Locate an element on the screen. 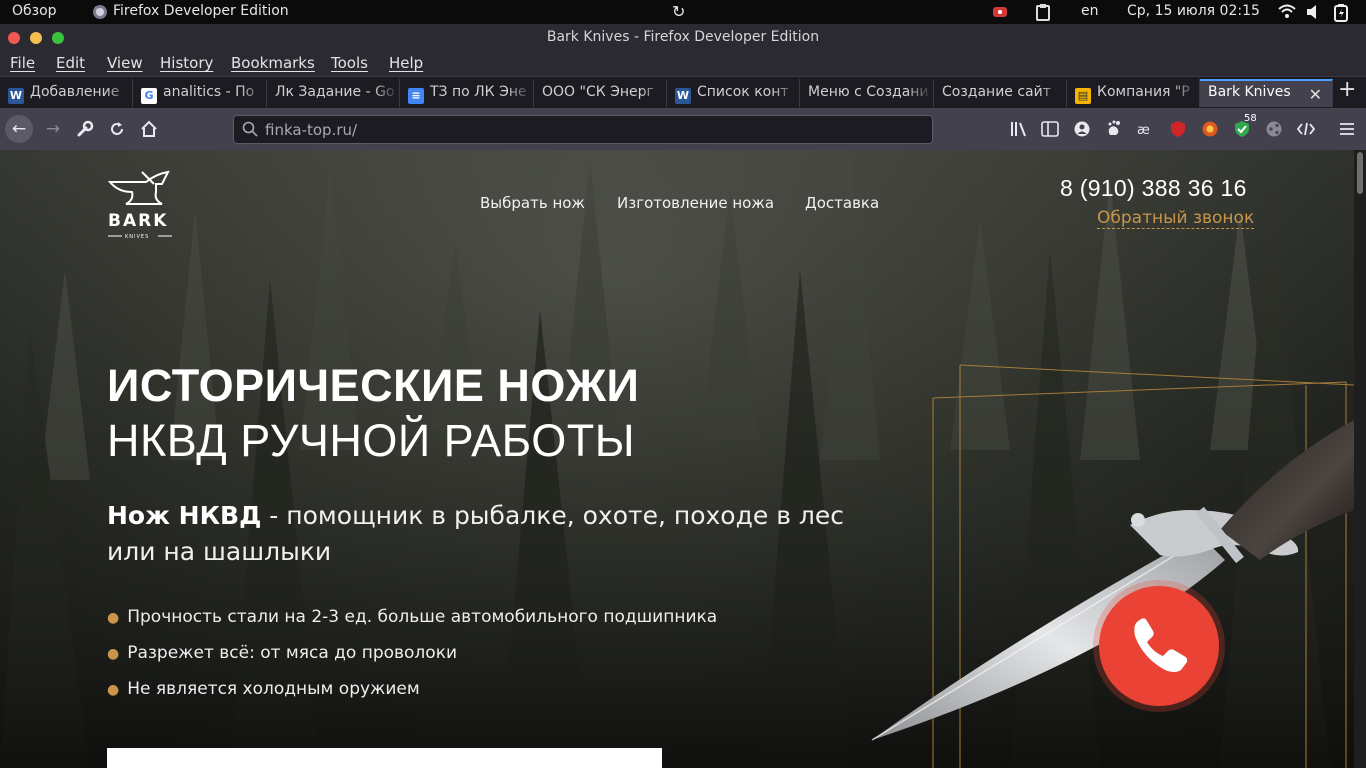 This screenshot has width=1366, height=768. tab: ▤ Компания "Р is located at coordinates (1133, 93).